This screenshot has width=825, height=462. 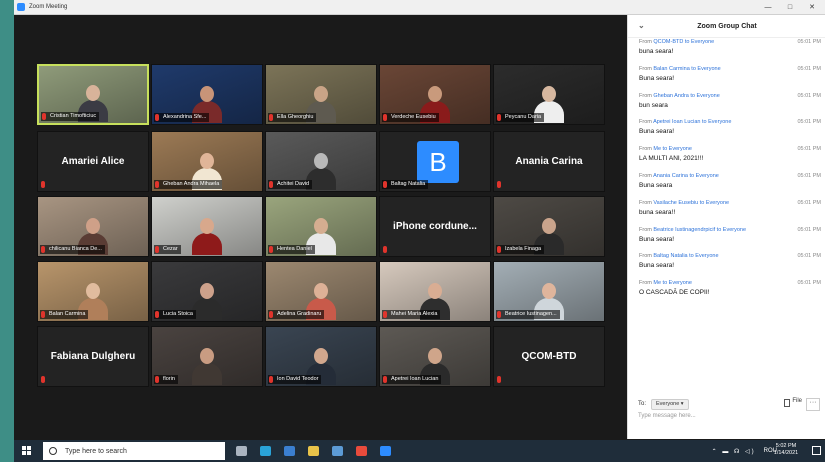 What do you see at coordinates (93, 291) in the screenshot?
I see `participant-tile: Balan Carmina` at bounding box center [93, 291].